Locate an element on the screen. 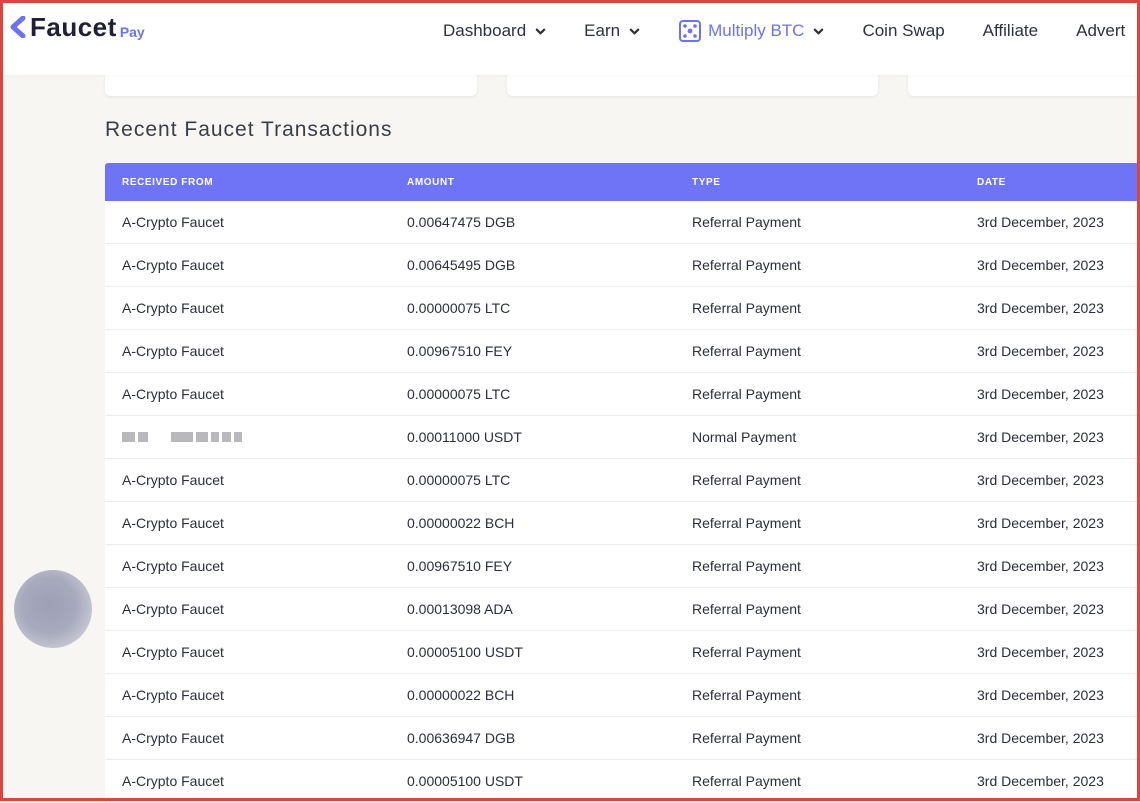 This screenshot has height=803, width=1140. cell-type: Normal Payment is located at coordinates (744, 437).